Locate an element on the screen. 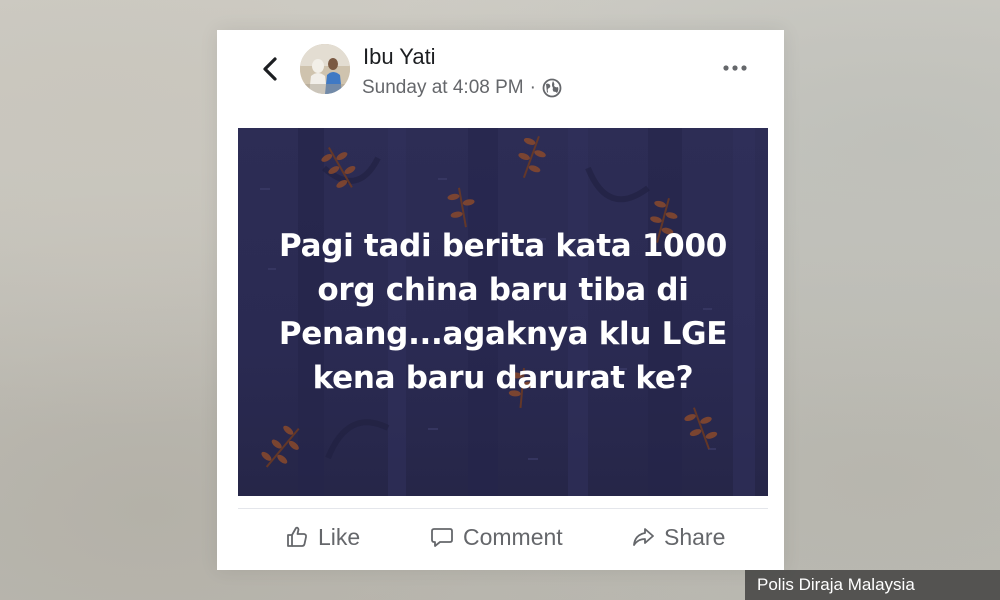  avatar is located at coordinates (325, 69).